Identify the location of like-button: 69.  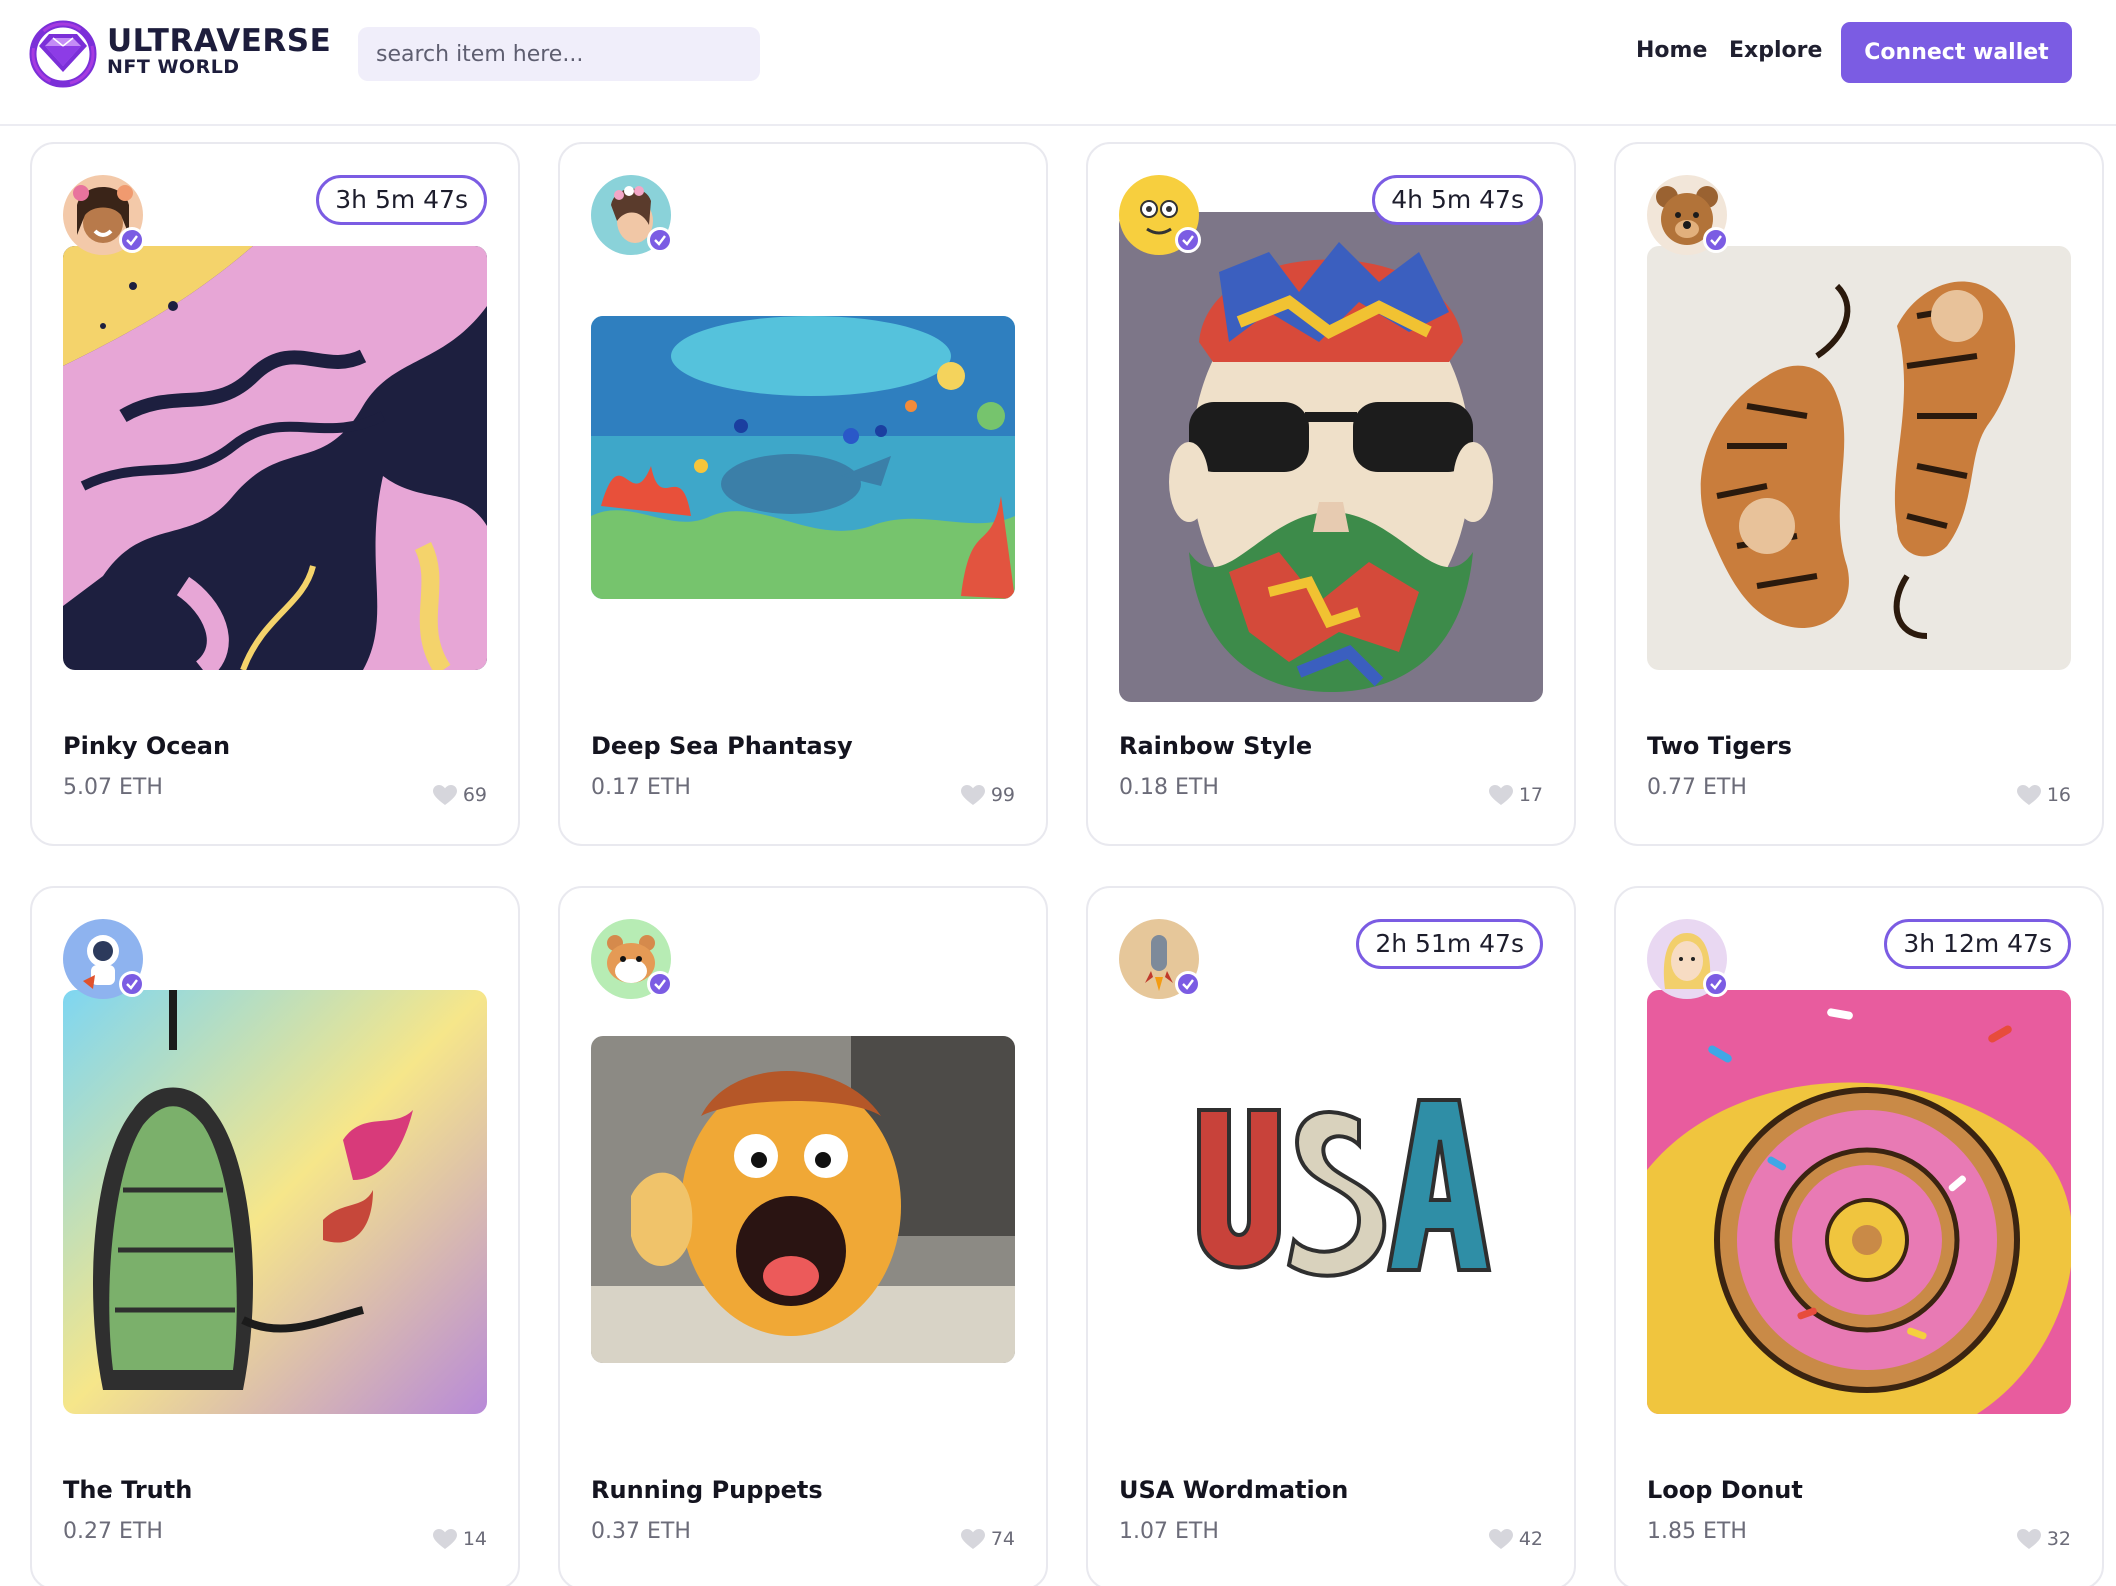
(459, 795).